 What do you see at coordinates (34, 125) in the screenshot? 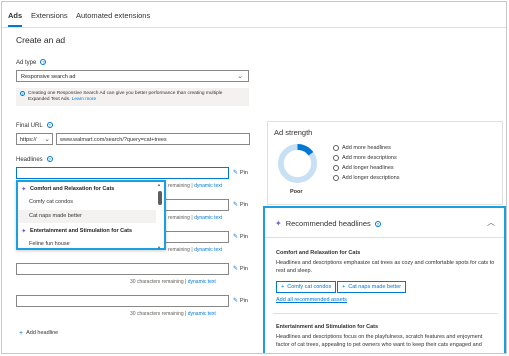
I see `final-url-label: Final URL?` at bounding box center [34, 125].